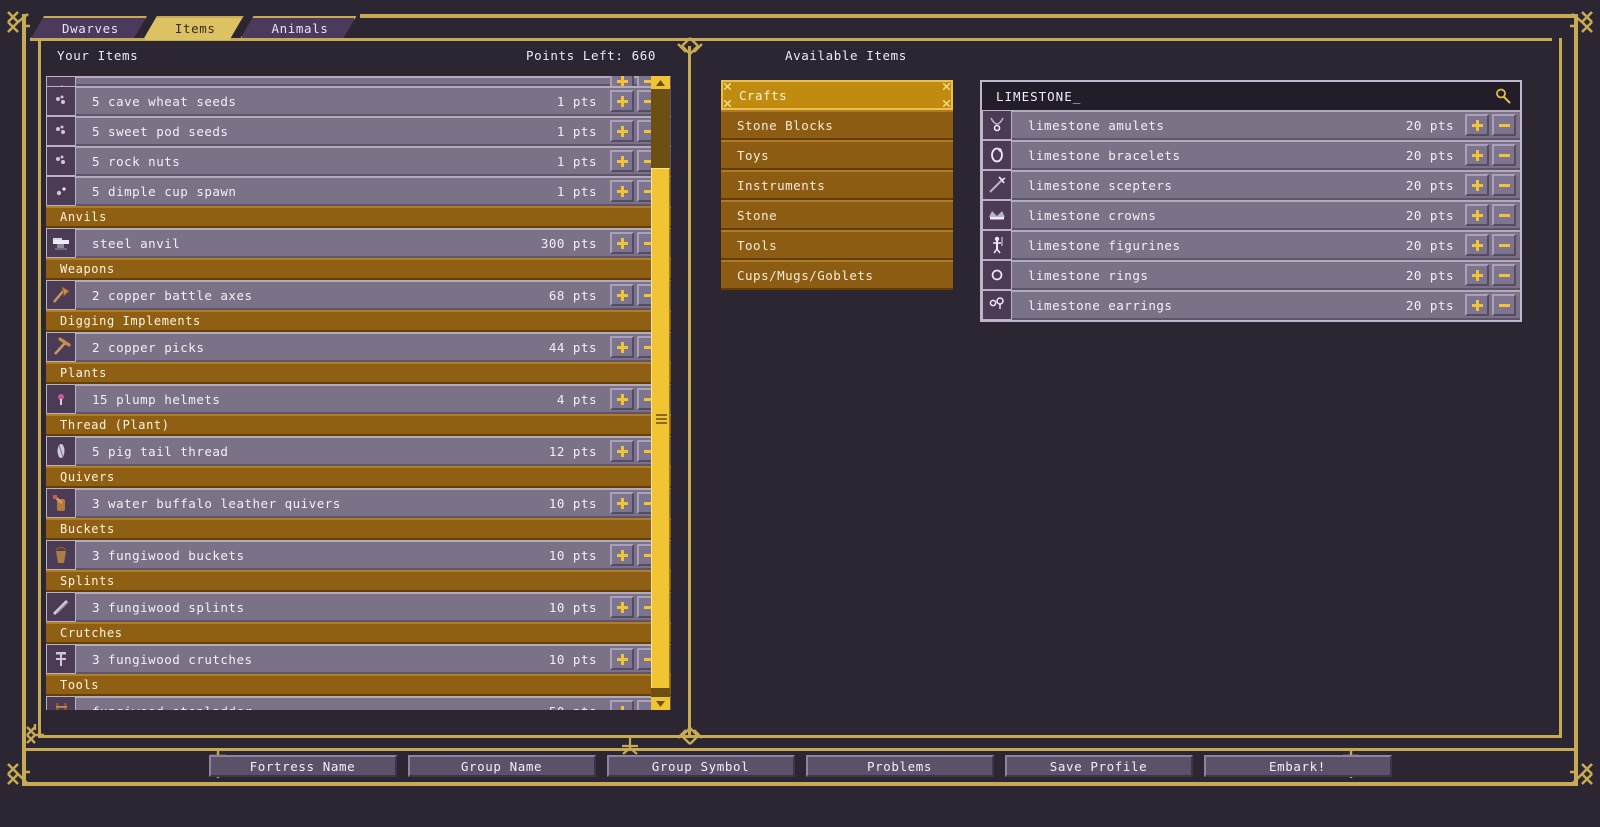 This screenshot has height=827, width=1600. What do you see at coordinates (373, 607) in the screenshot?
I see `row-body: 3 fungiwood splints 10 pts` at bounding box center [373, 607].